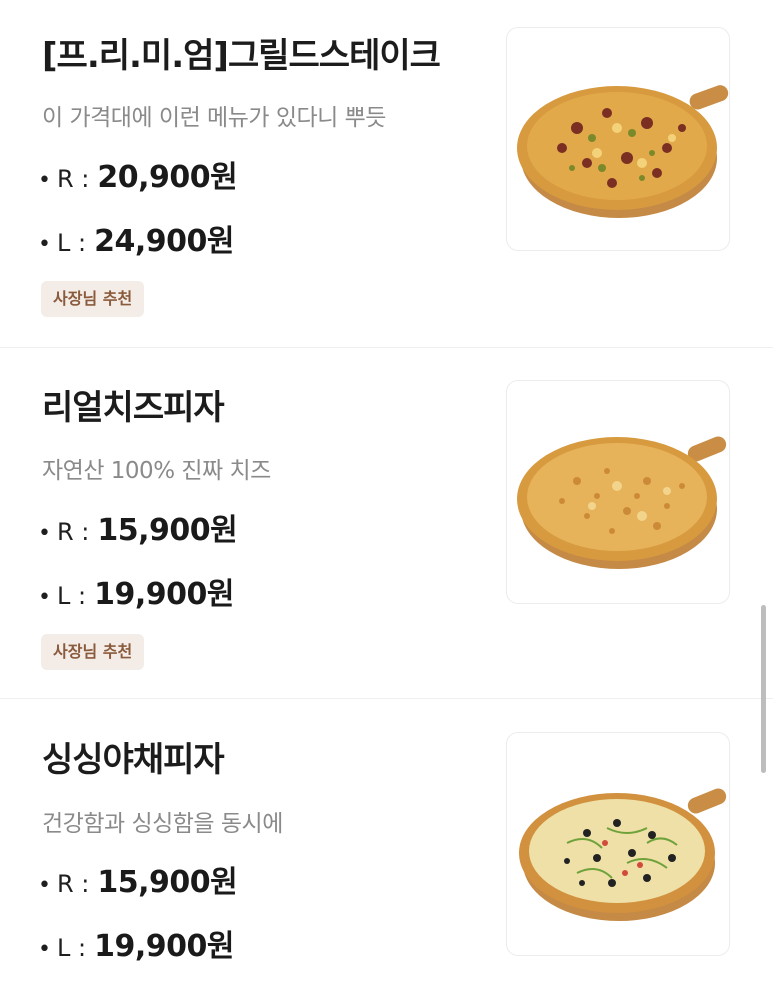  I want to click on menu-item-description: 자연산 100% 진짜 치즈, so click(156, 471).